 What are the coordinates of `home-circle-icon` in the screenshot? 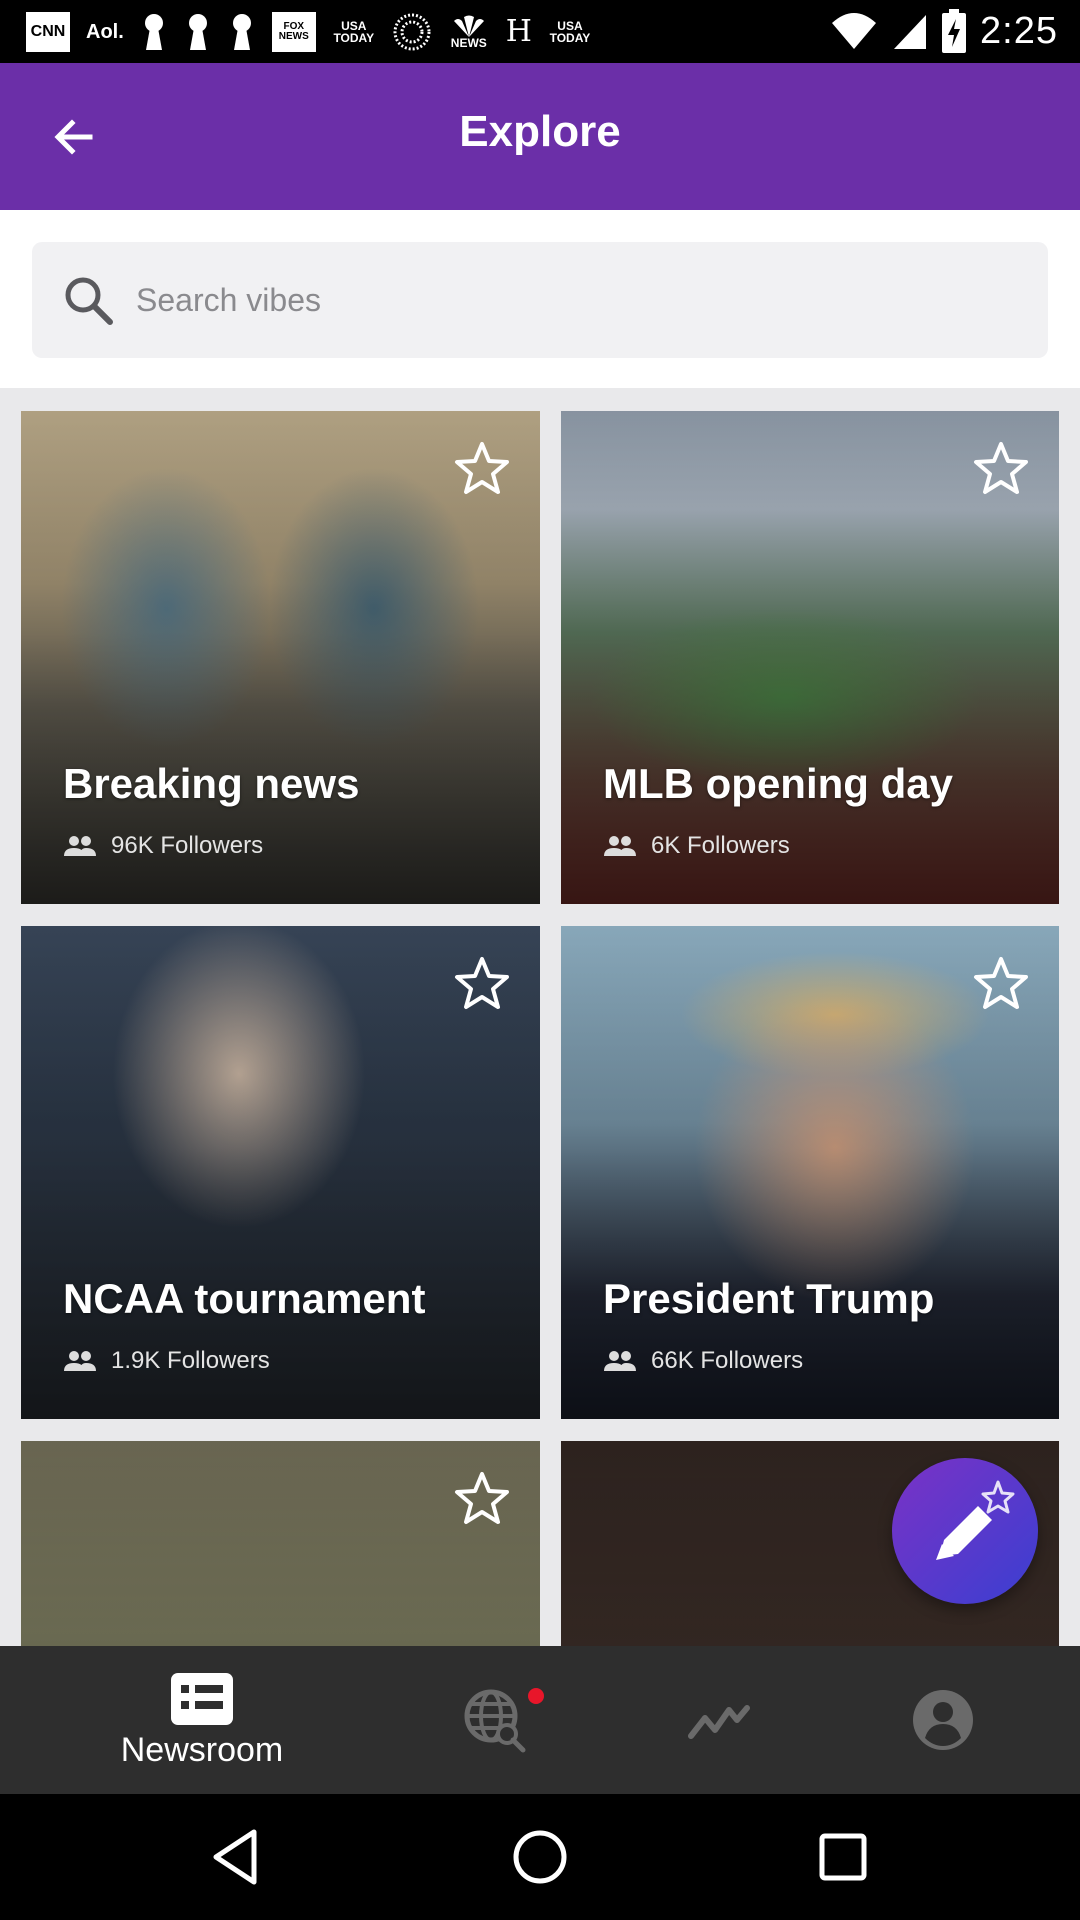 It's located at (540, 1857).